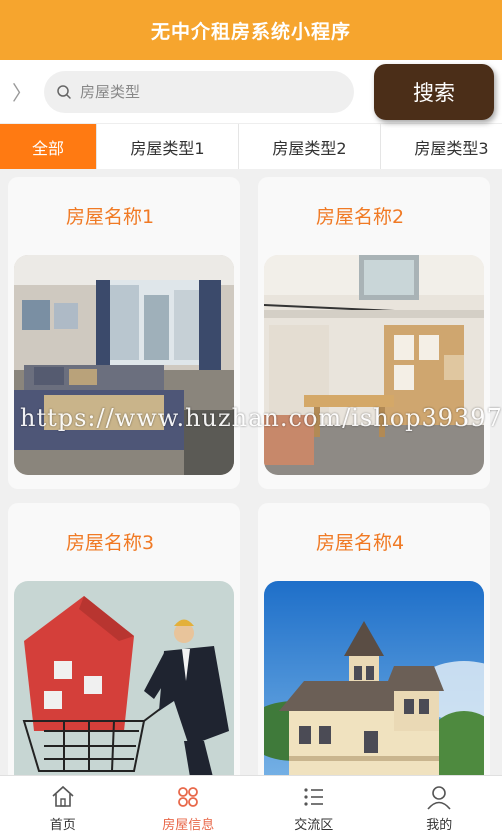  Describe the element at coordinates (310, 146) in the screenshot. I see `tab-type-2: 房屋类型2` at that location.